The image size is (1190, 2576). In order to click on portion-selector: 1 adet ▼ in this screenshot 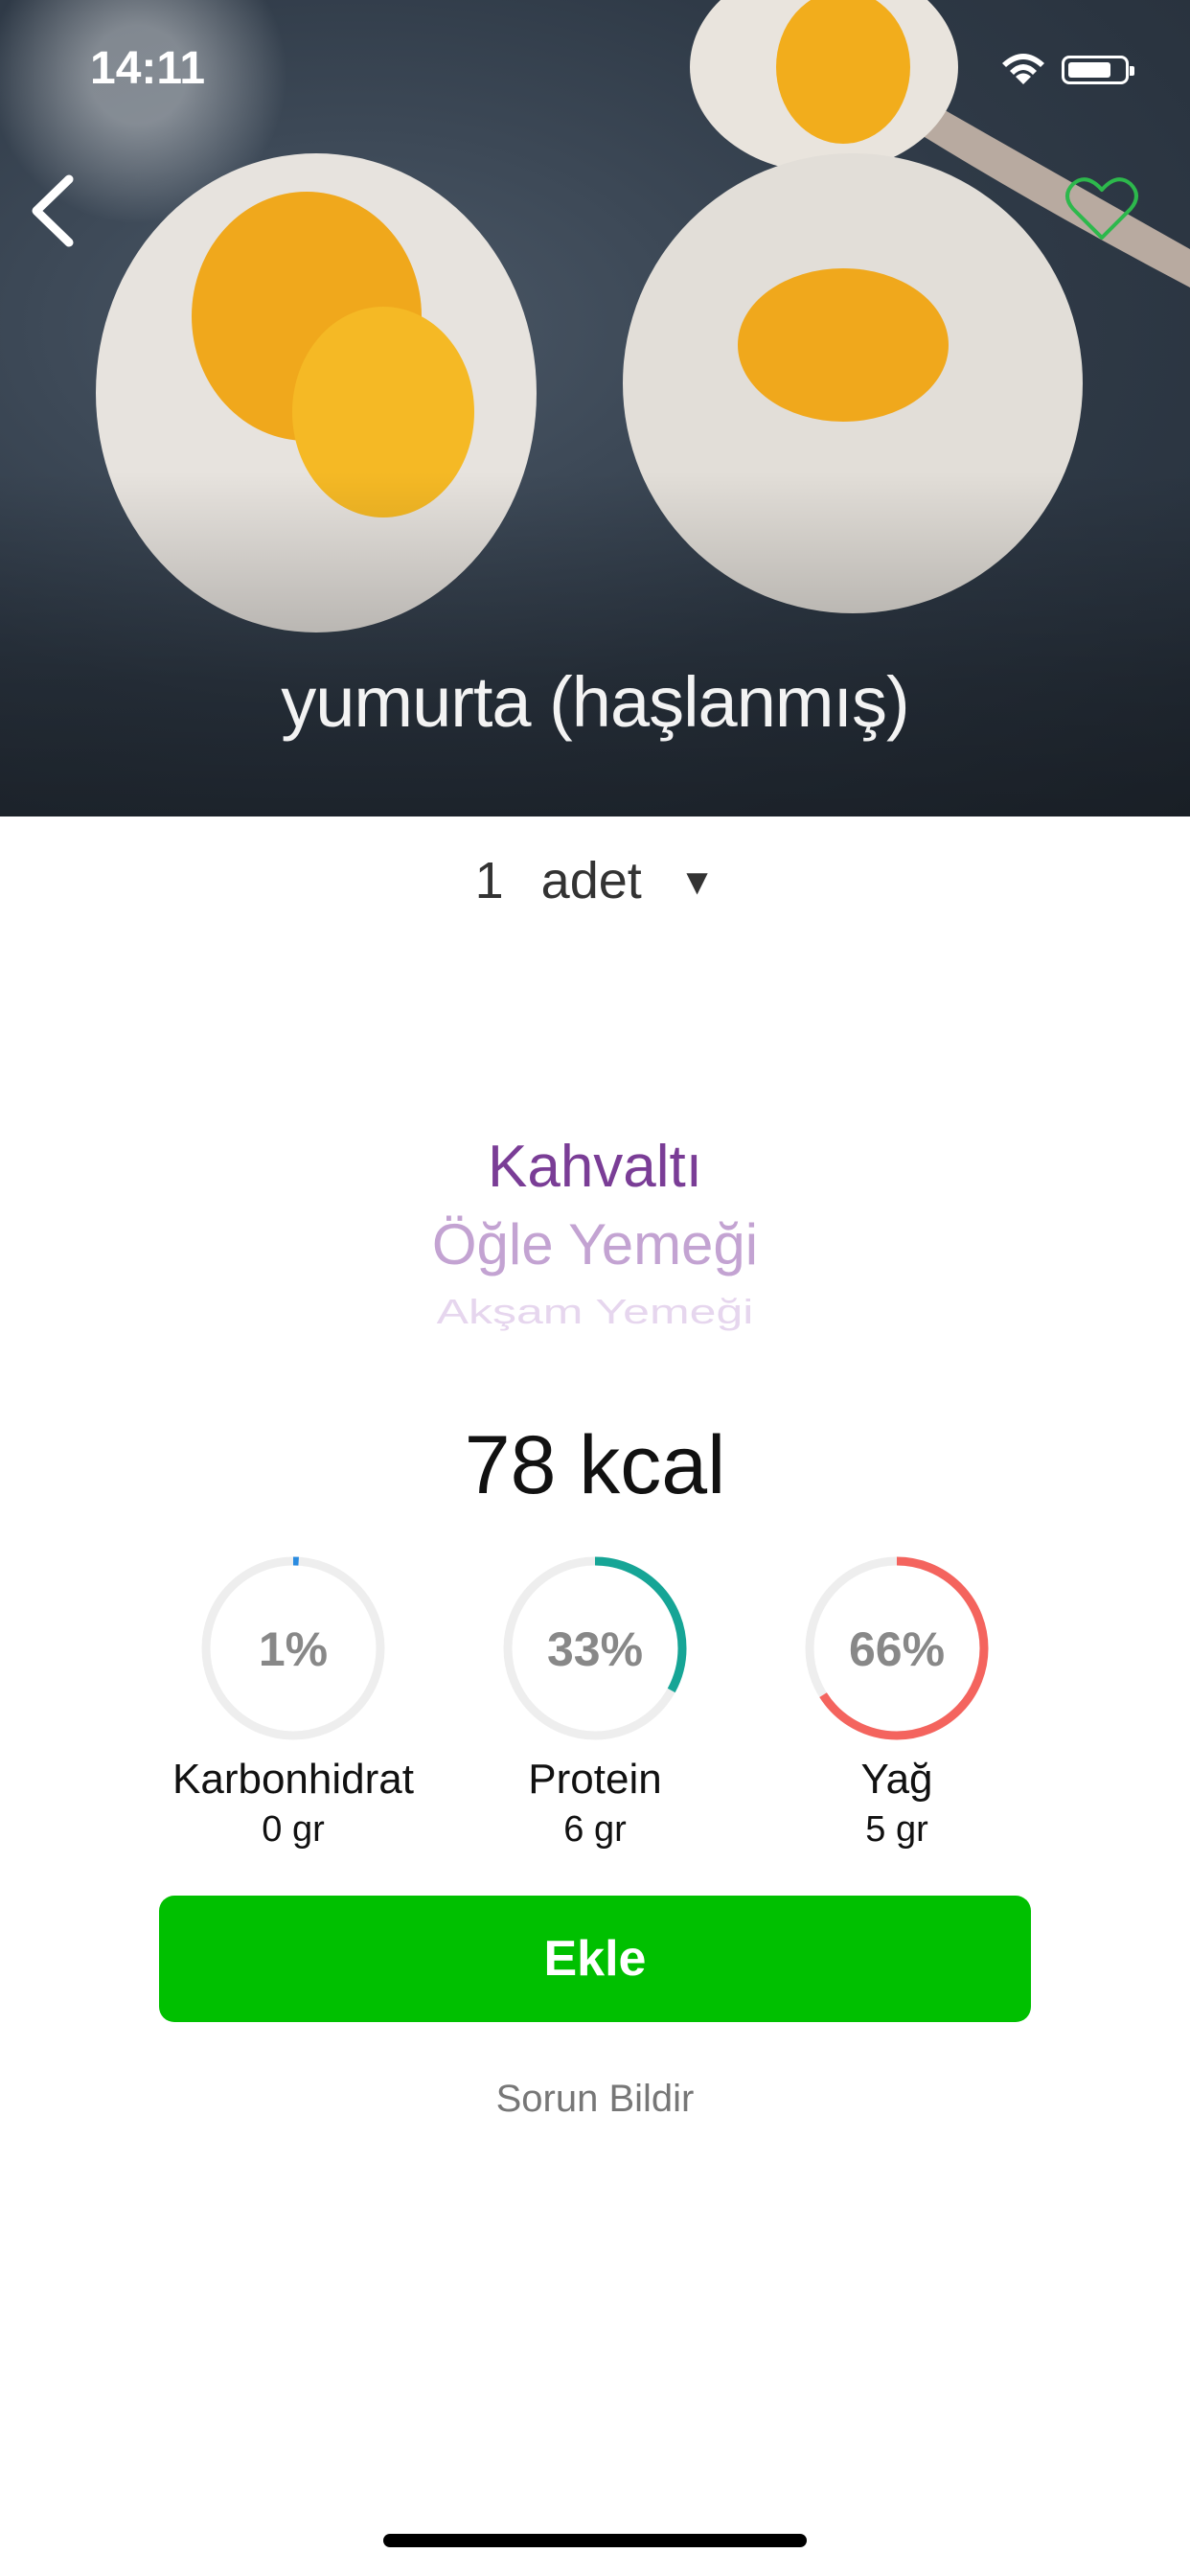, I will do `click(595, 880)`.